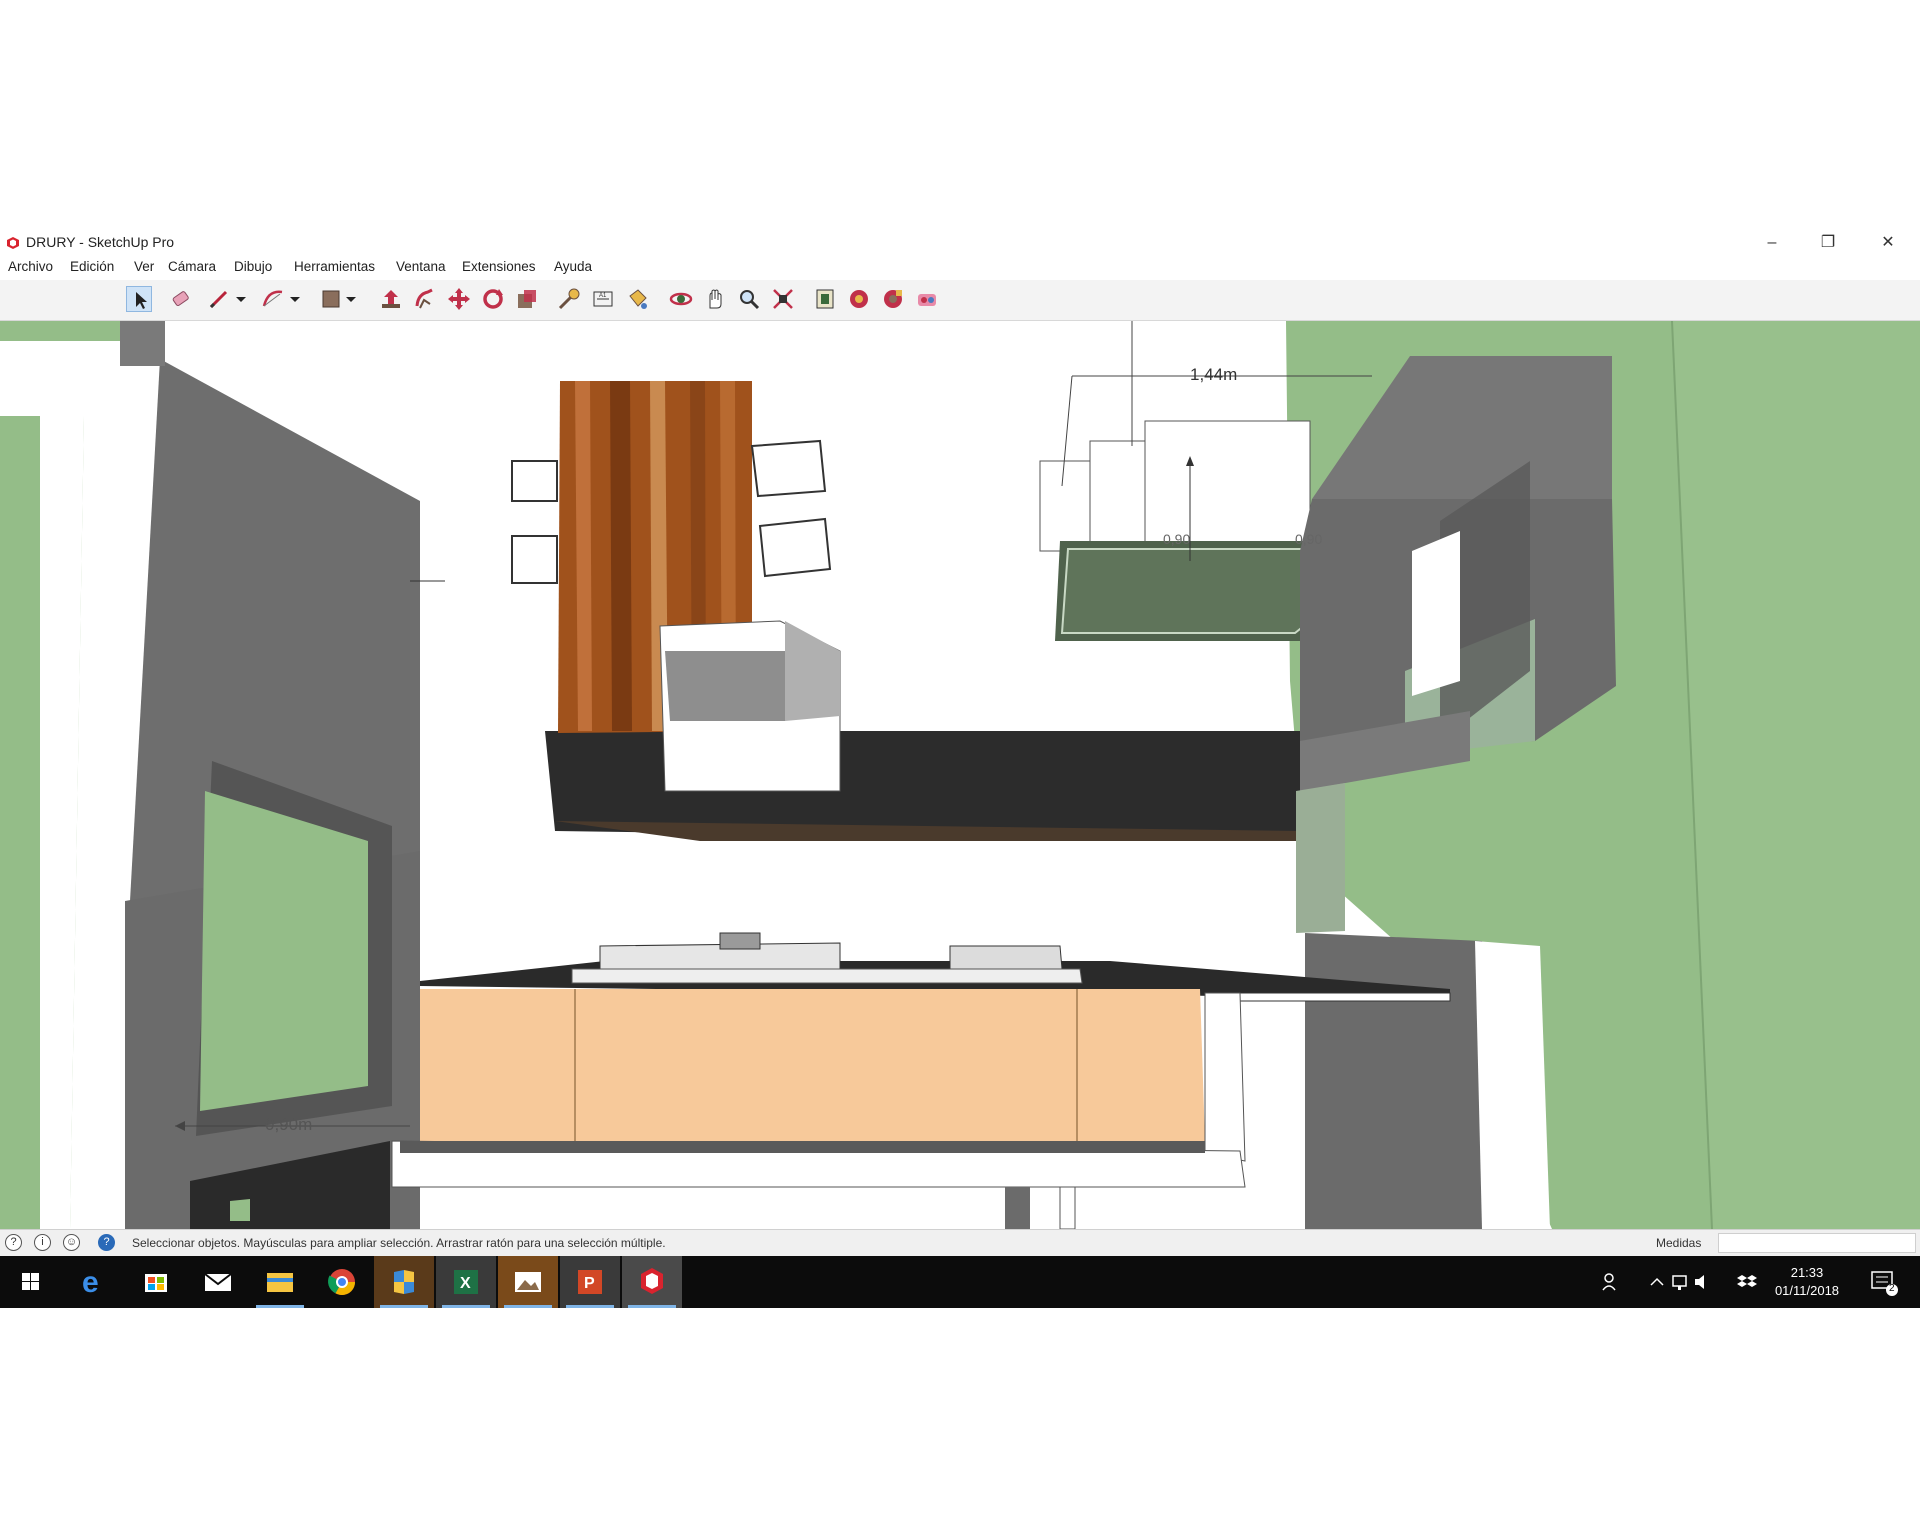  Describe the element at coordinates (1807, 1282) in the screenshot. I see `system-clock: 21:33 01/11/2018` at that location.